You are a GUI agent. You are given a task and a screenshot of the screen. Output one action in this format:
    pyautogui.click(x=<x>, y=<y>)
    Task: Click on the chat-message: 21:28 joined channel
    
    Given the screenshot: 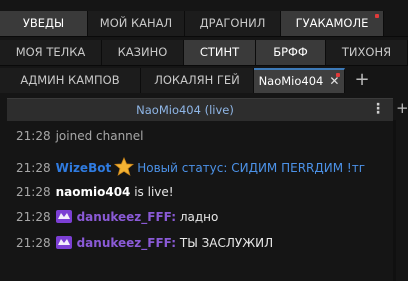 What is the action you would take?
    pyautogui.click(x=80, y=136)
    